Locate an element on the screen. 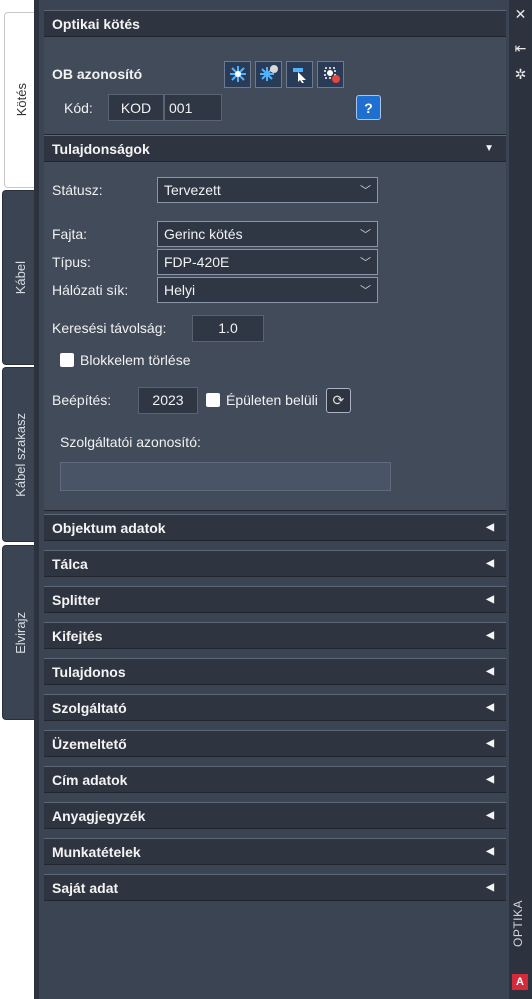 This screenshot has width=532, height=999. kod-prefix-field: KOD is located at coordinates (136, 107).